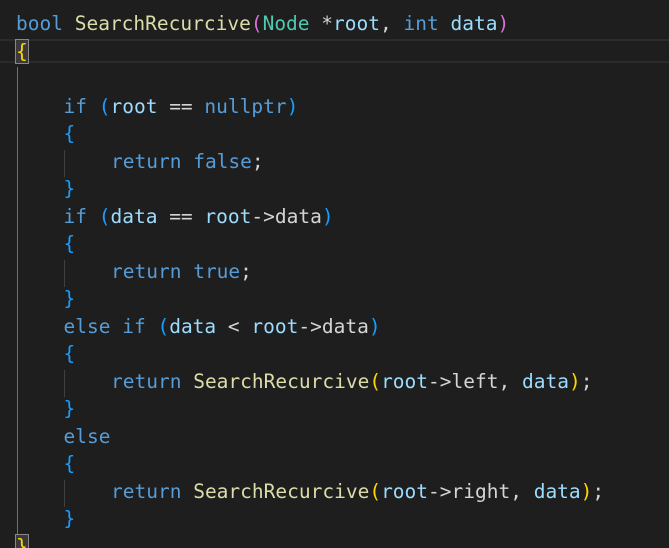 This screenshot has width=669, height=548. I want to click on code-token: true, so click(217, 271).